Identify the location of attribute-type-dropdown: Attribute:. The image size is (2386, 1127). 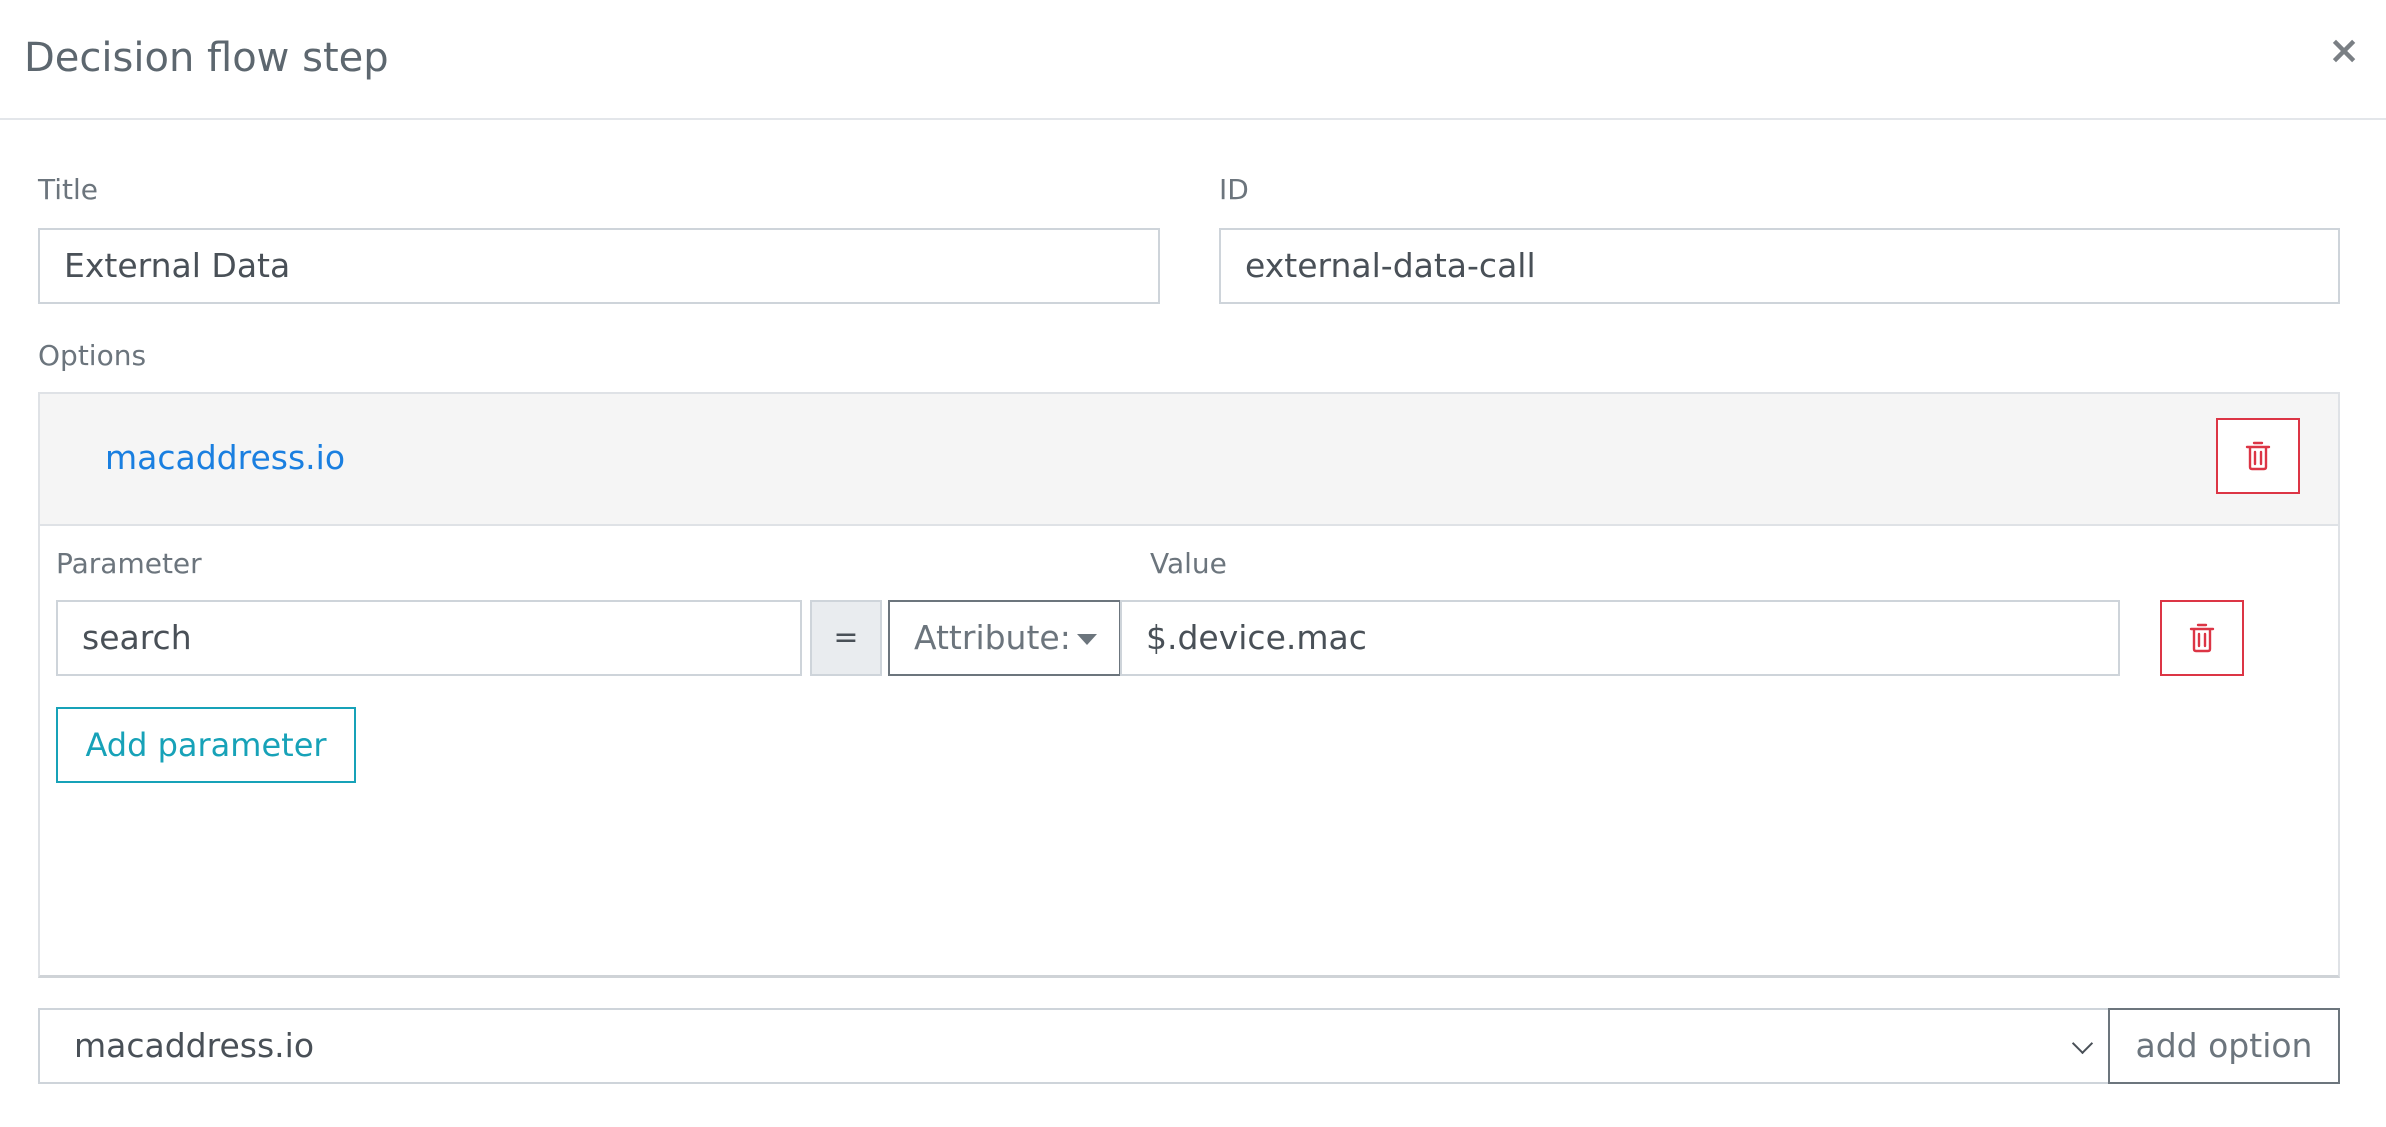
(1004, 638).